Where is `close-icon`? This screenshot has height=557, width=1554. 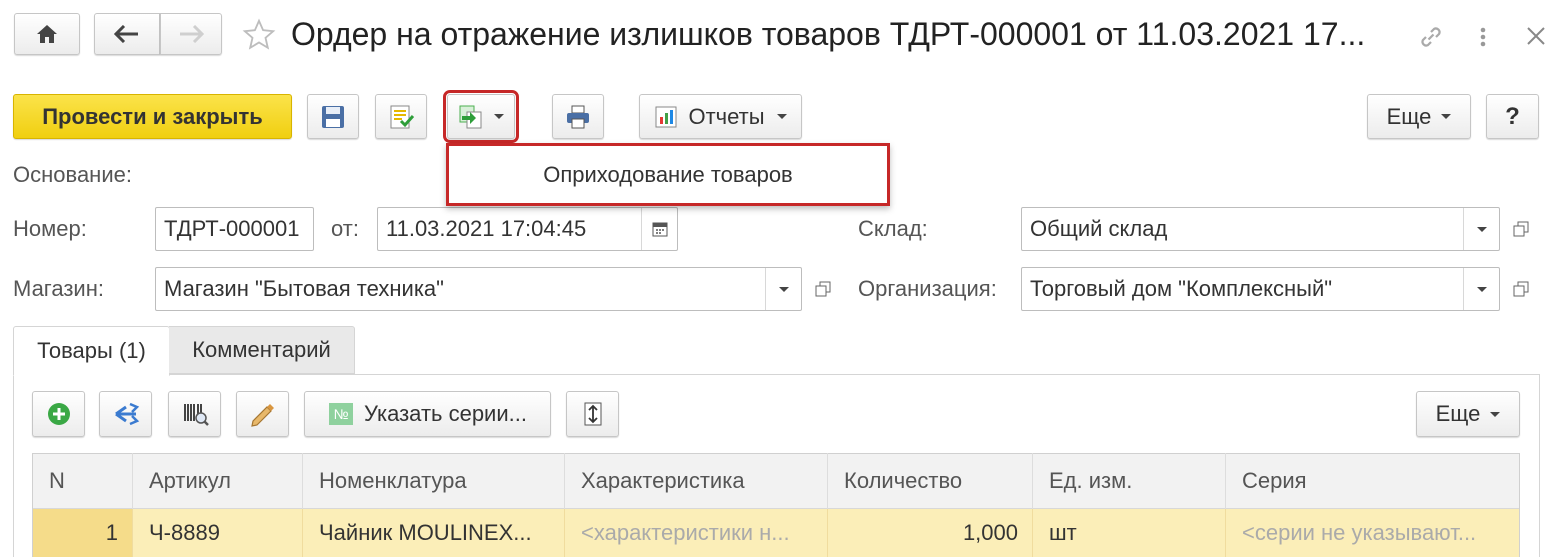 close-icon is located at coordinates (1536, 39).